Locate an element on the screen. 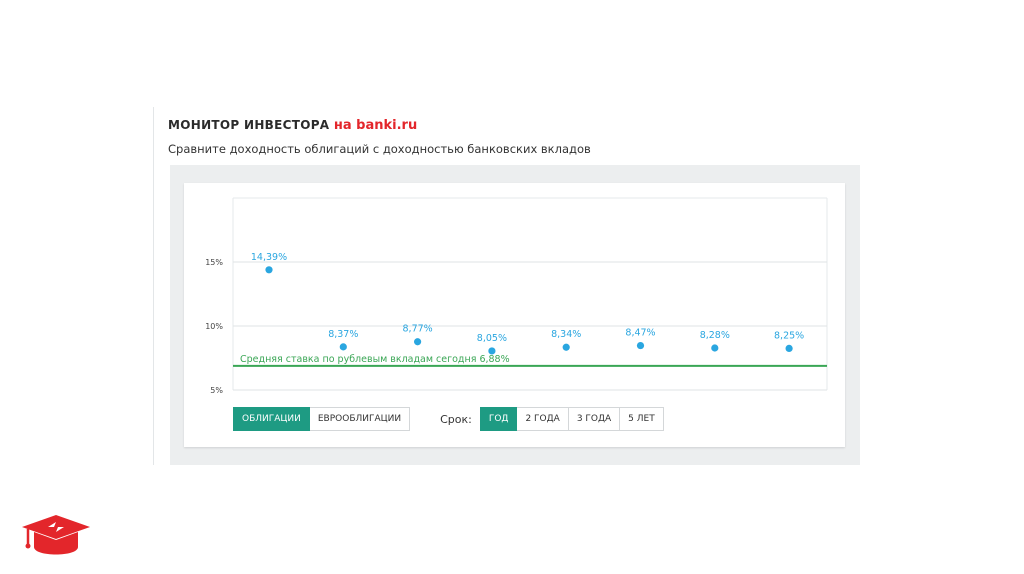 The width and height of the screenshot is (1024, 574). graduation-cap-logo-icon is located at coordinates (56, 535).